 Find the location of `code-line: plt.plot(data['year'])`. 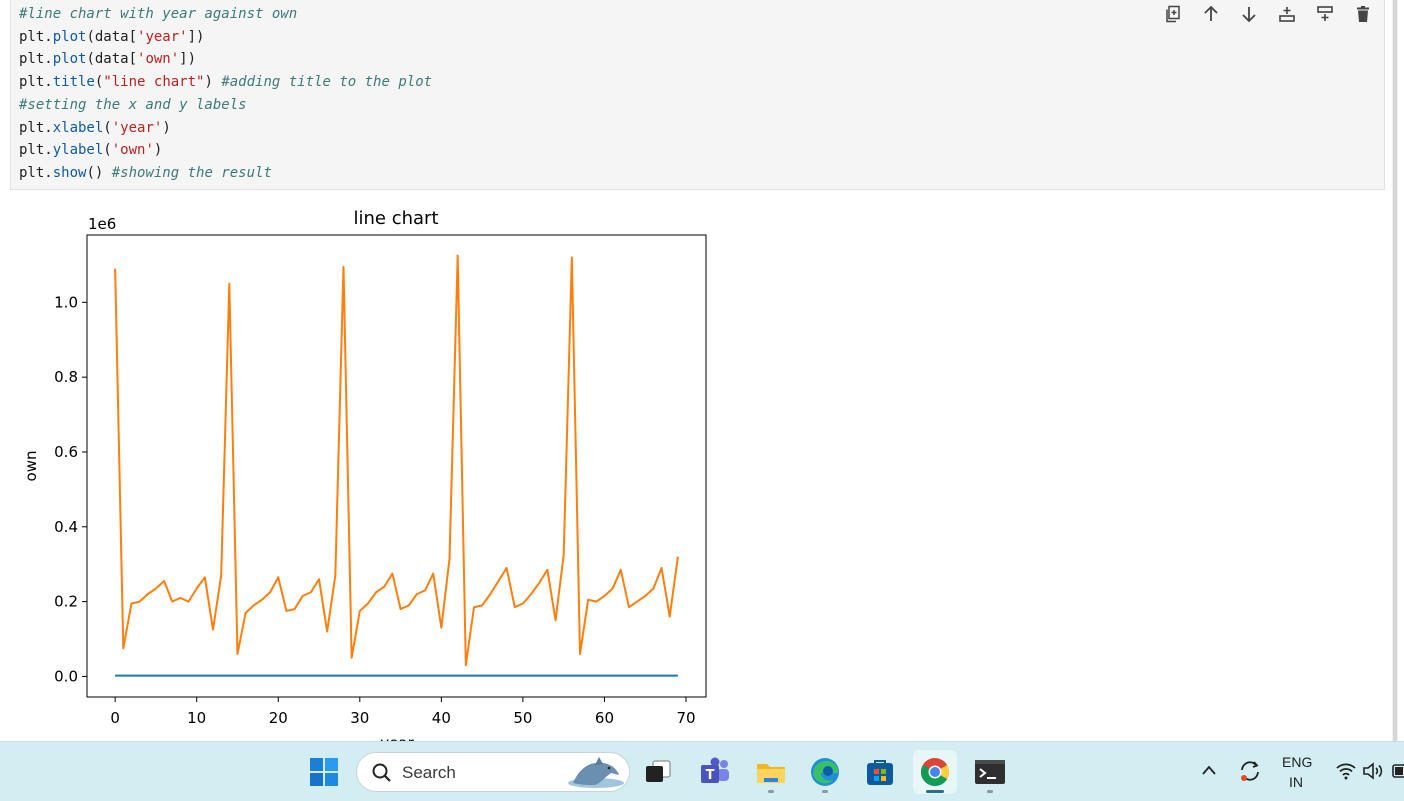

code-line: plt.plot(data['year']) is located at coordinates (111, 37).